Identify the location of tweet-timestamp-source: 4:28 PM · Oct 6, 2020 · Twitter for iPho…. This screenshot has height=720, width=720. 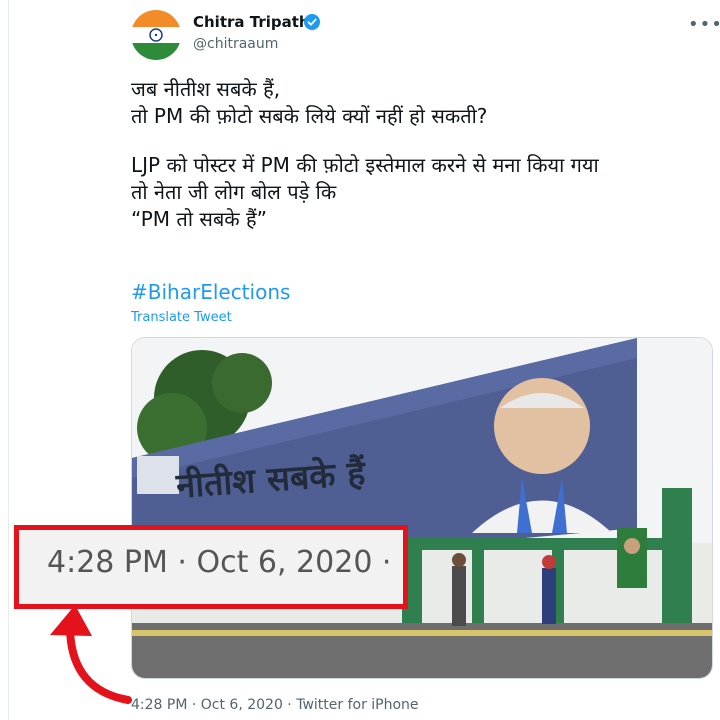
(275, 705).